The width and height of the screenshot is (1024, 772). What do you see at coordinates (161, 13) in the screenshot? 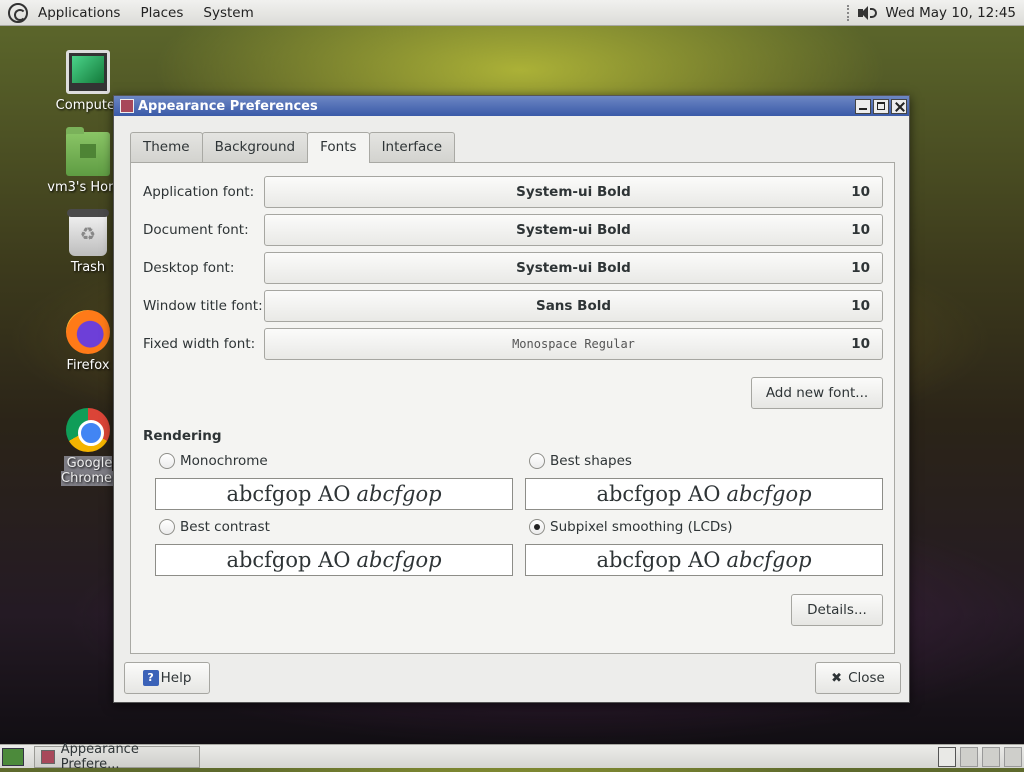
I see `places-menu: Places` at bounding box center [161, 13].